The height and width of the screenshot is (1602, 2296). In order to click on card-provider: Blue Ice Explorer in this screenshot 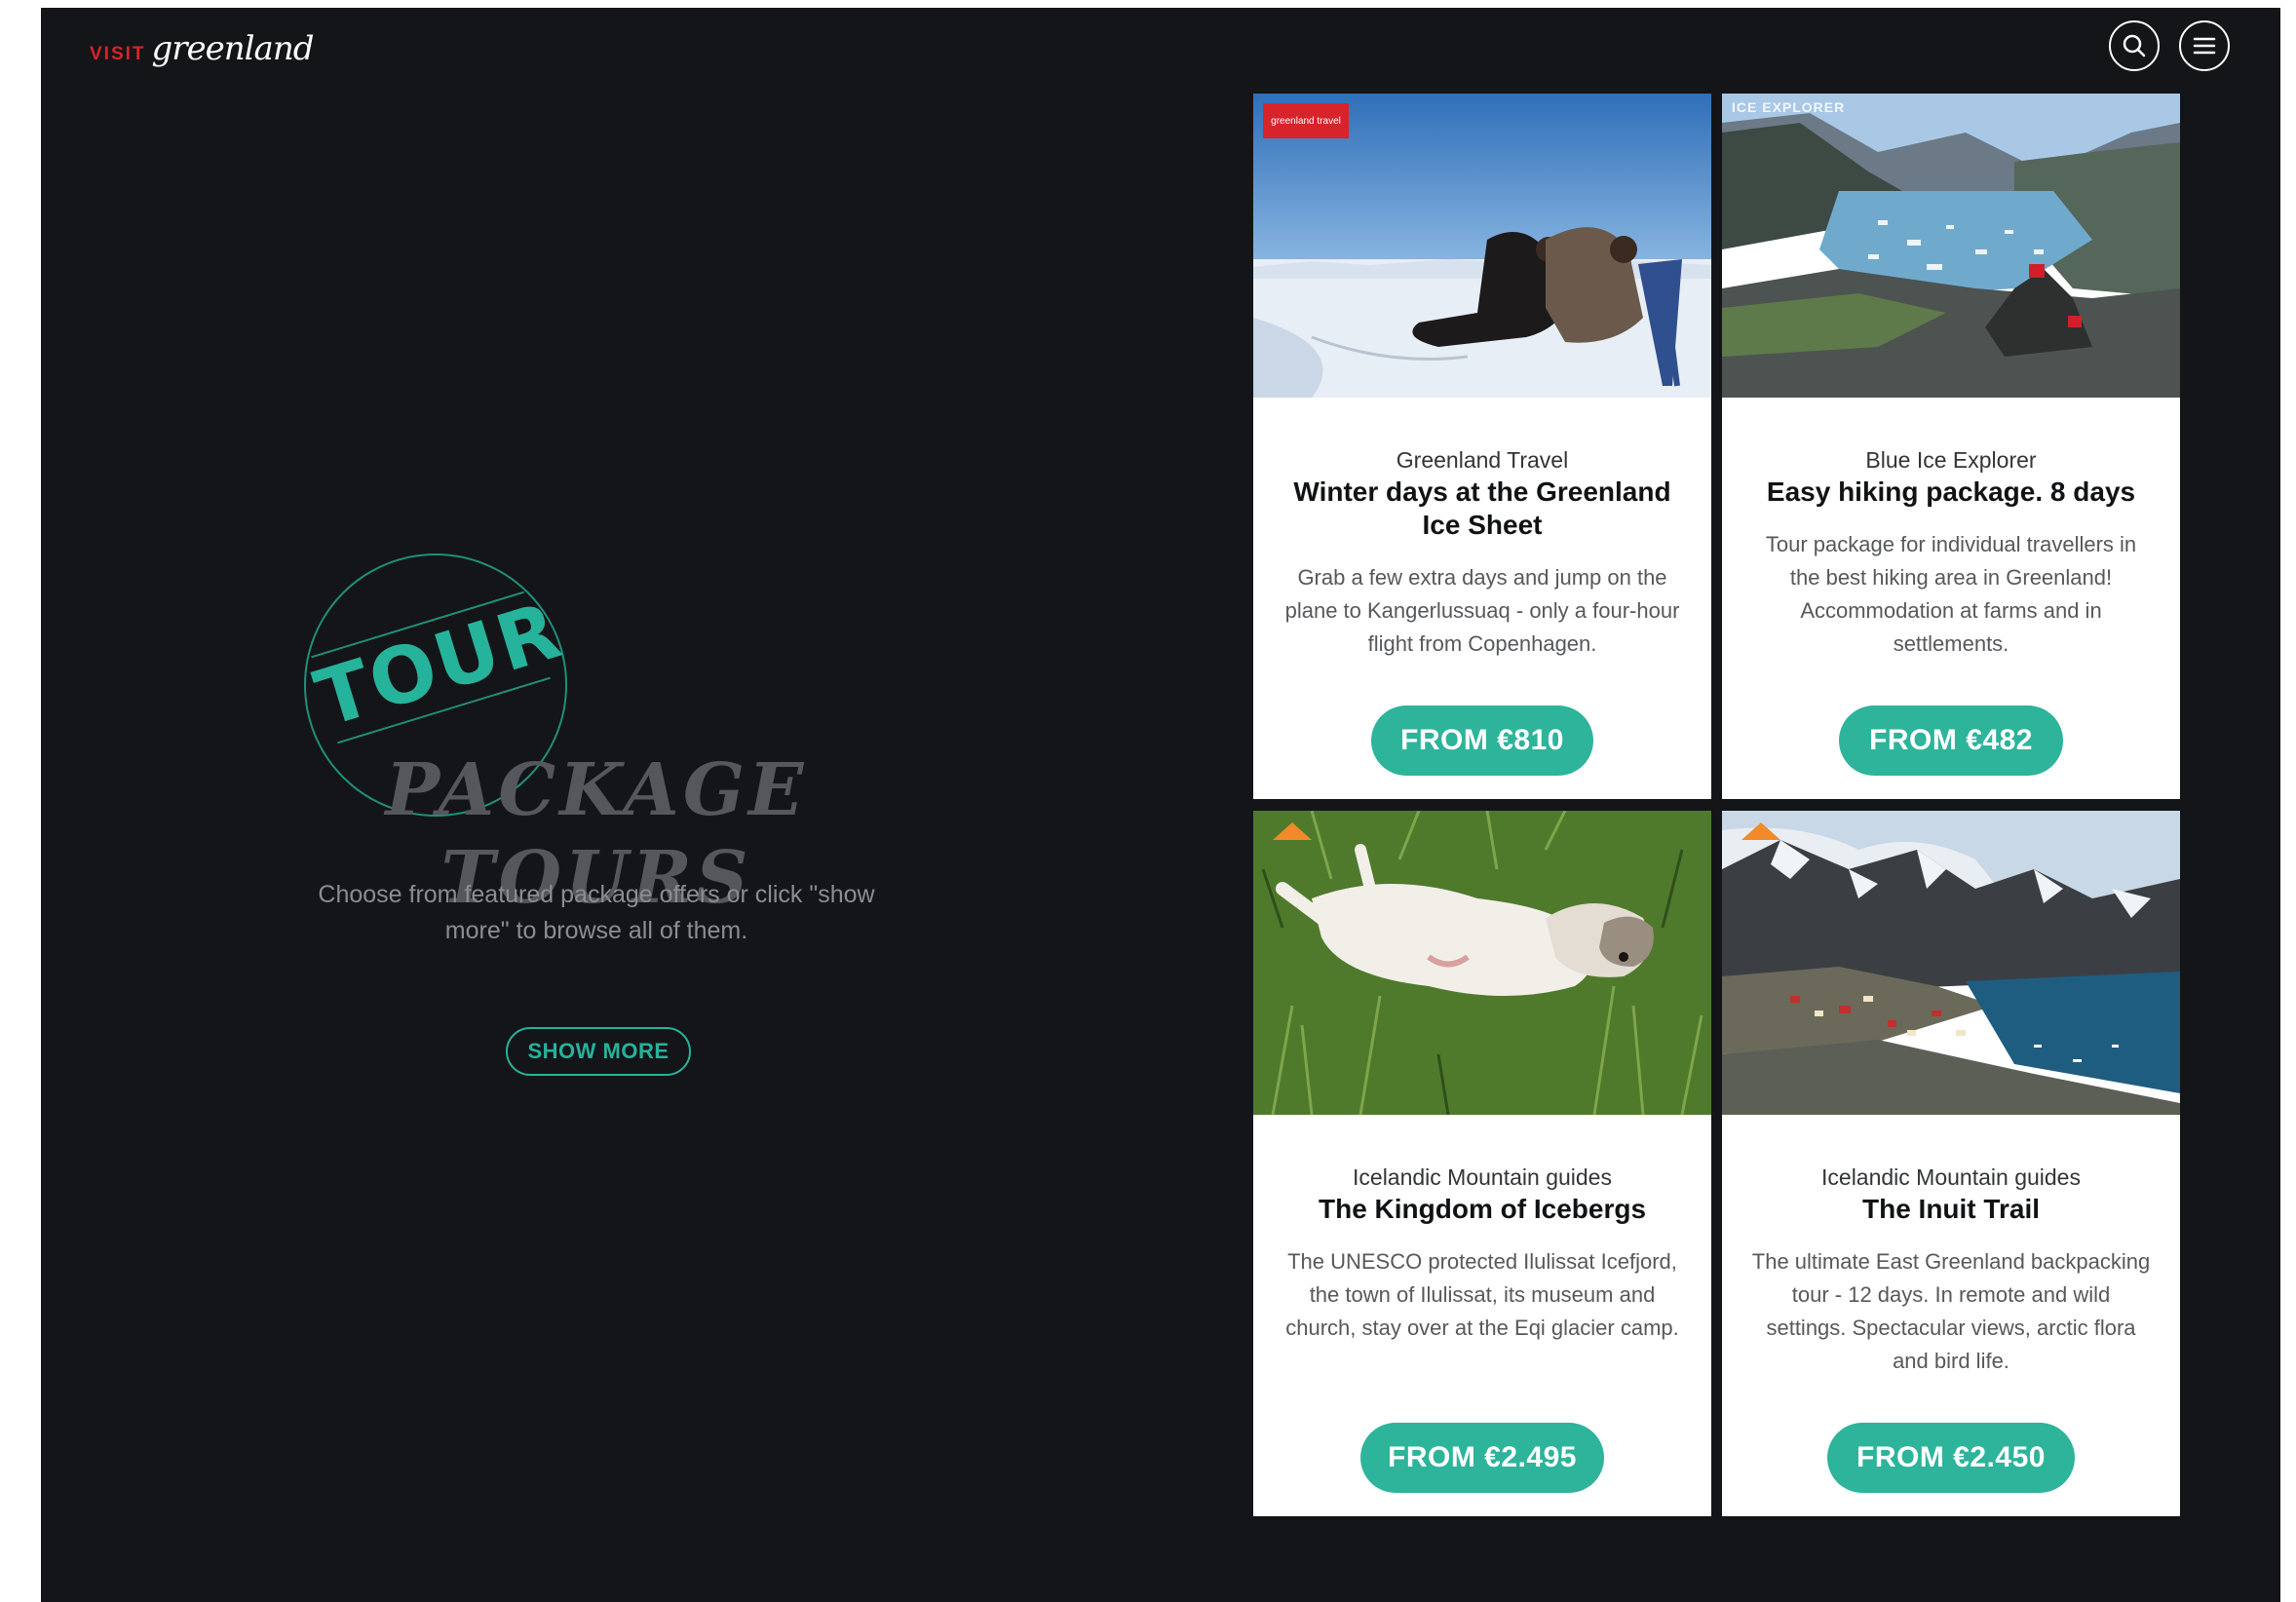, I will do `click(1951, 460)`.